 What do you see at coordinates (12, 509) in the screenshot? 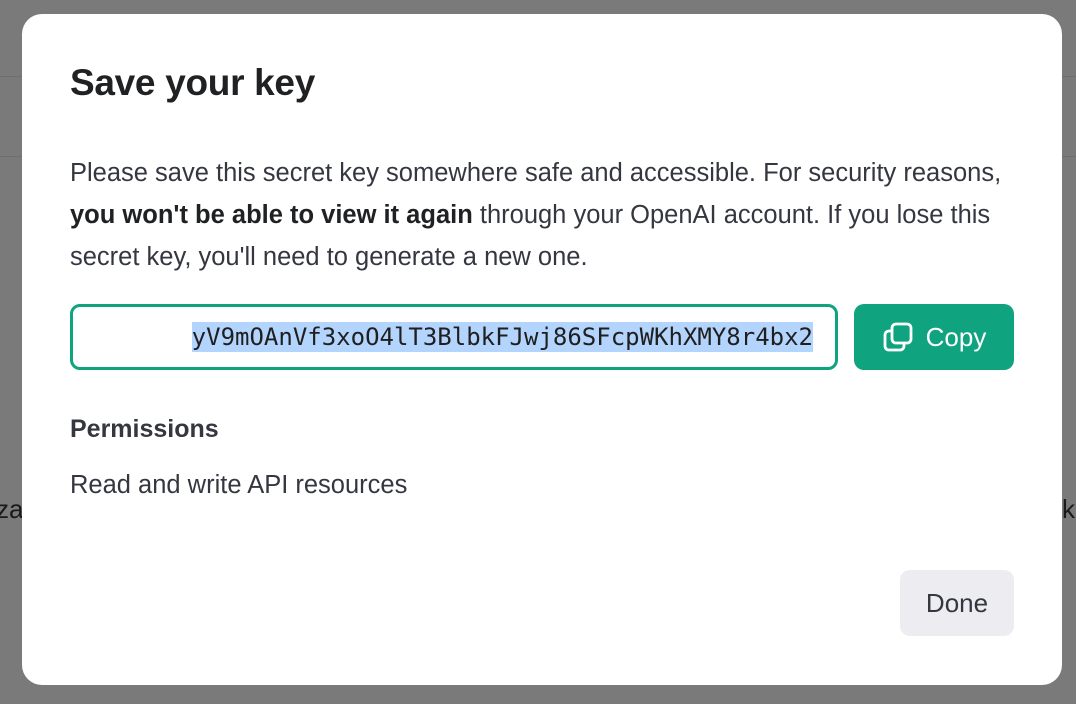
I see `background-text-fragment: za` at bounding box center [12, 509].